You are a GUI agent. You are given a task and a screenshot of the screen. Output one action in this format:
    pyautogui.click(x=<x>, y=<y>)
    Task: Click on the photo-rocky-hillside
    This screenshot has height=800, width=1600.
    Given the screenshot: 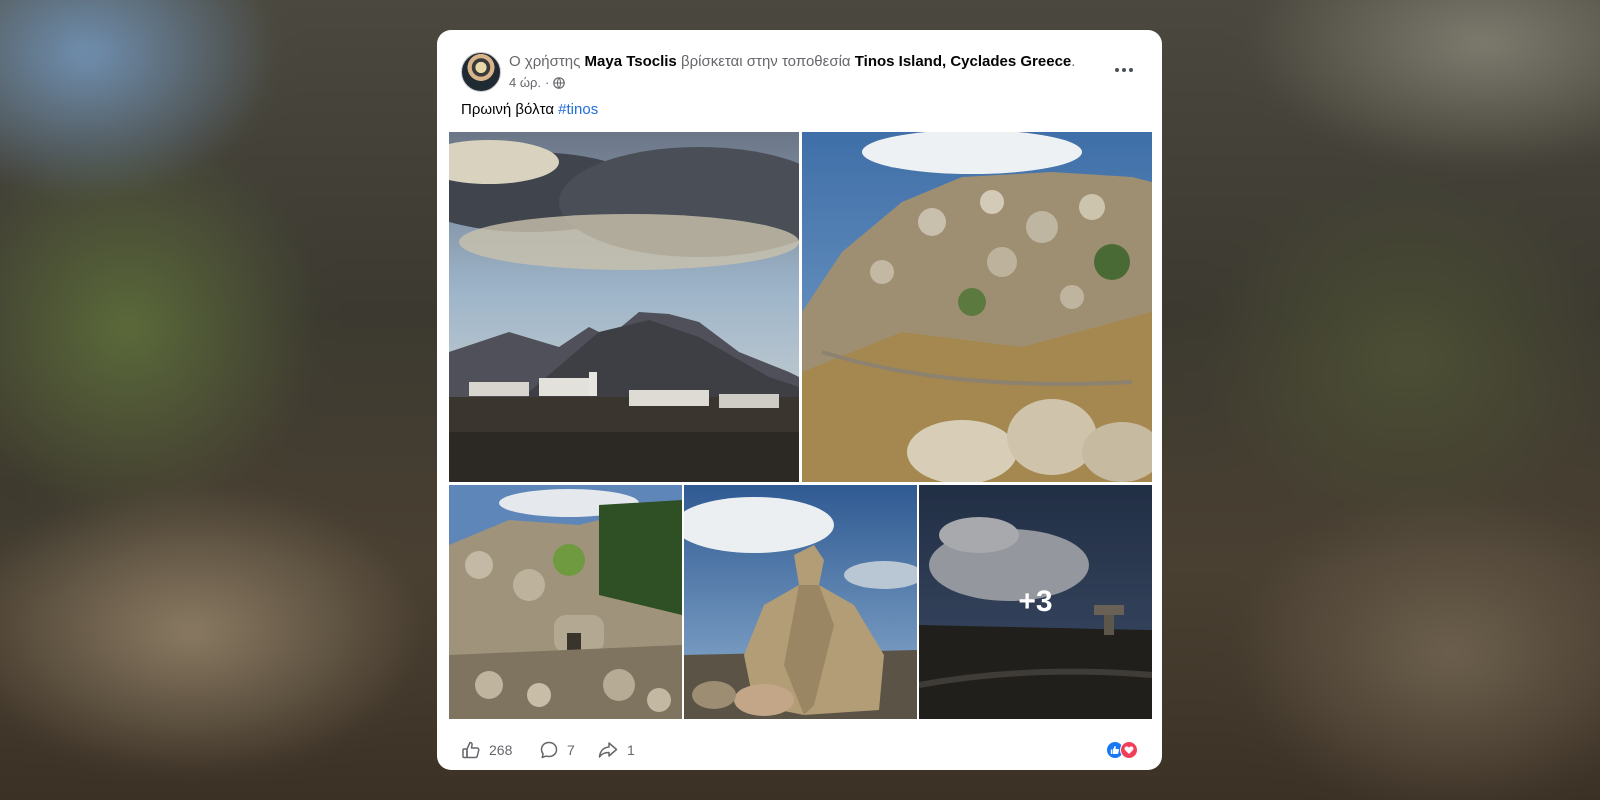 What is the action you would take?
    pyautogui.click(x=977, y=307)
    